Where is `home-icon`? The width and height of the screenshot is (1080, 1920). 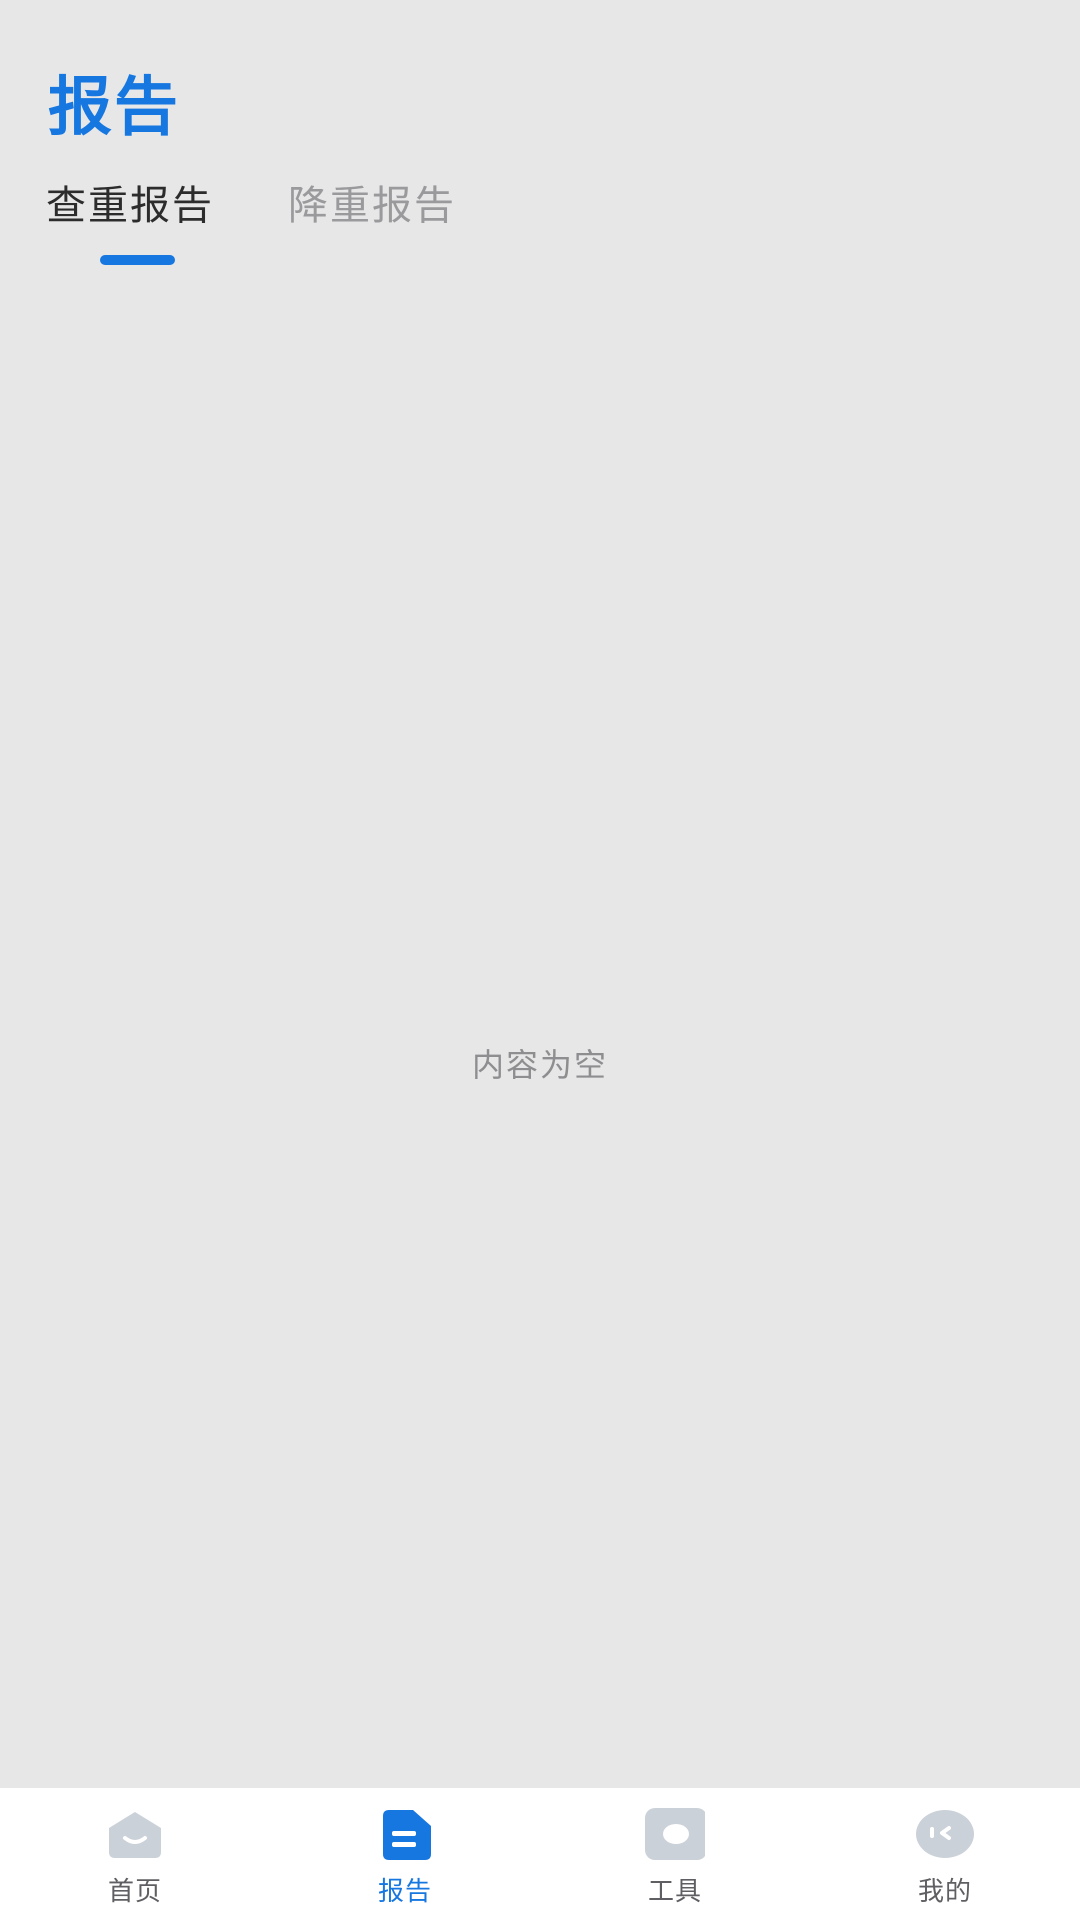 home-icon is located at coordinates (135, 1835).